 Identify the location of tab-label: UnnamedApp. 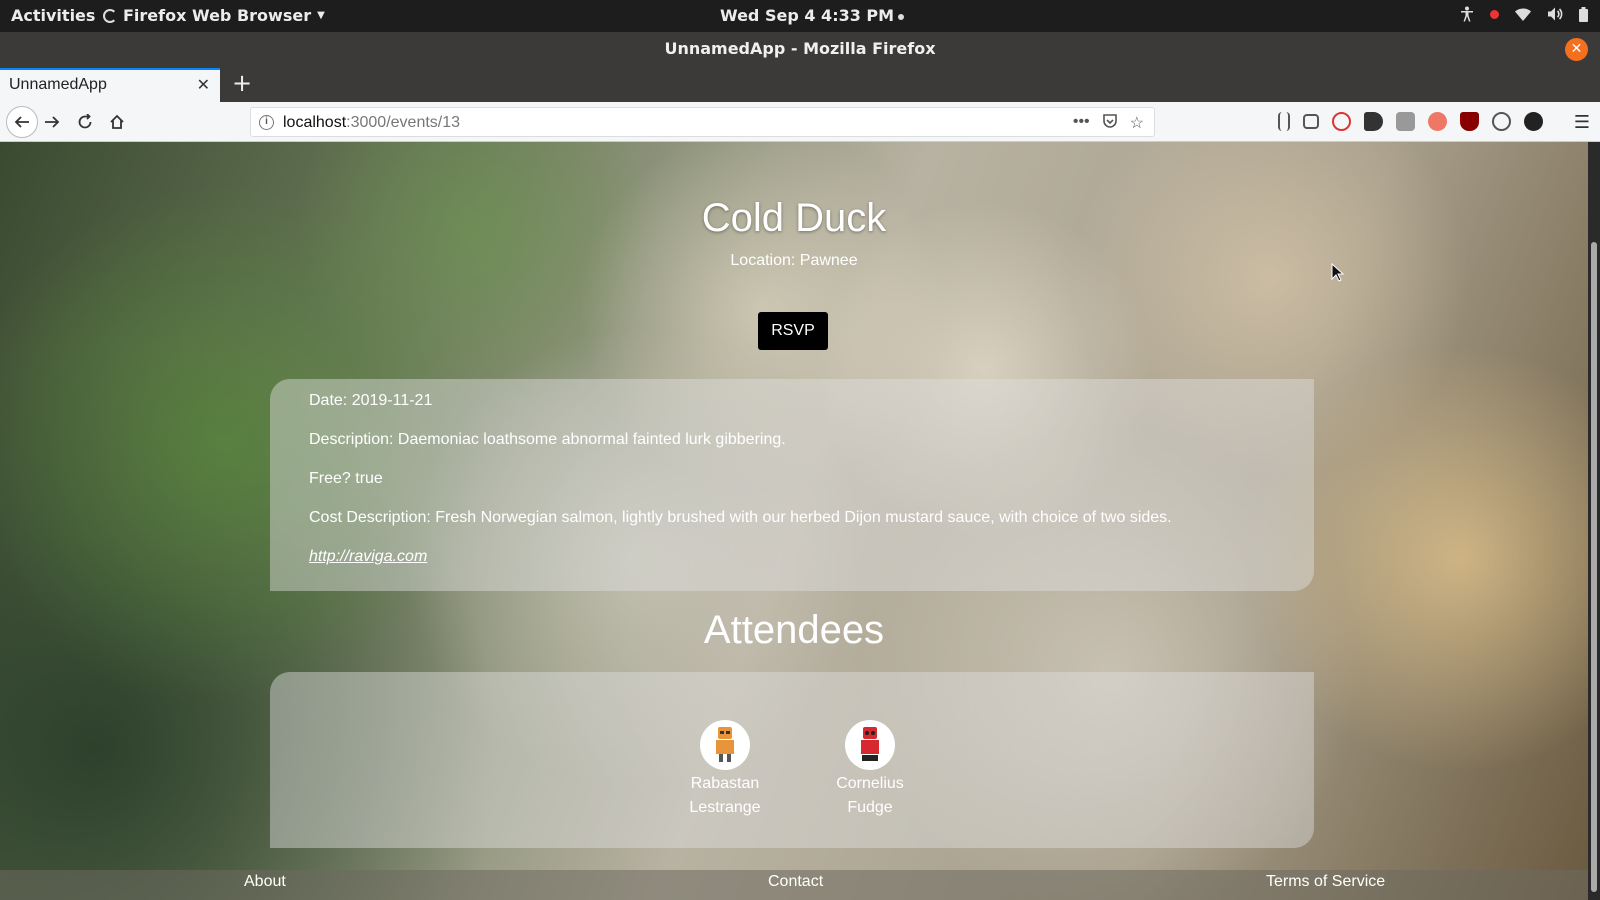
(58, 84).